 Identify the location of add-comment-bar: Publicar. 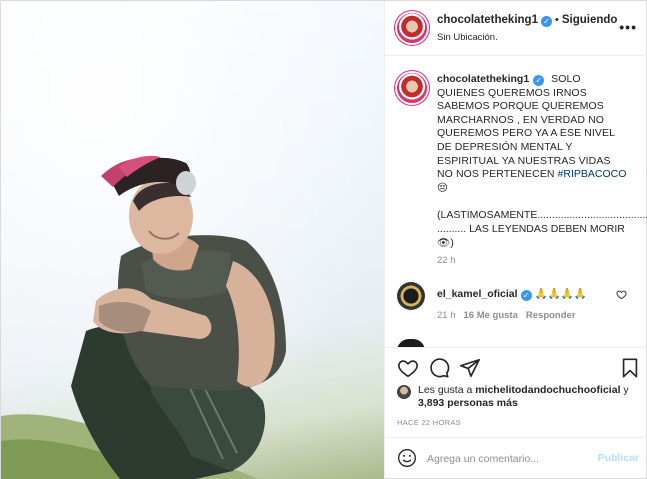
(516, 458).